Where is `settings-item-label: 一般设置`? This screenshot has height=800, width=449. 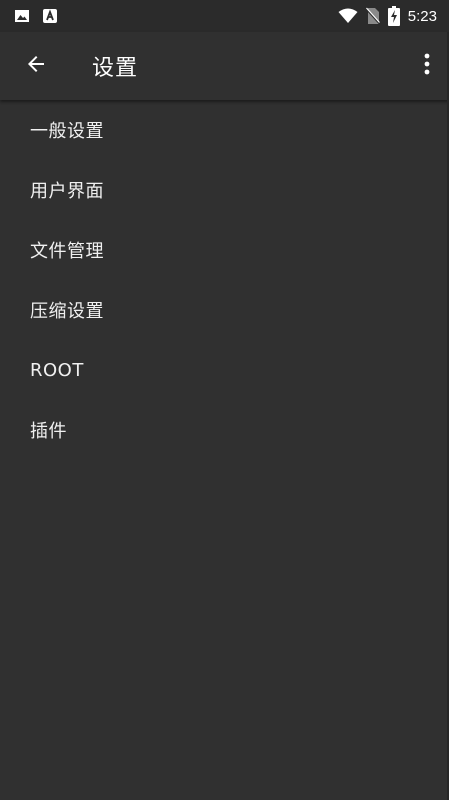
settings-item-label: 一般设置 is located at coordinates (67, 131).